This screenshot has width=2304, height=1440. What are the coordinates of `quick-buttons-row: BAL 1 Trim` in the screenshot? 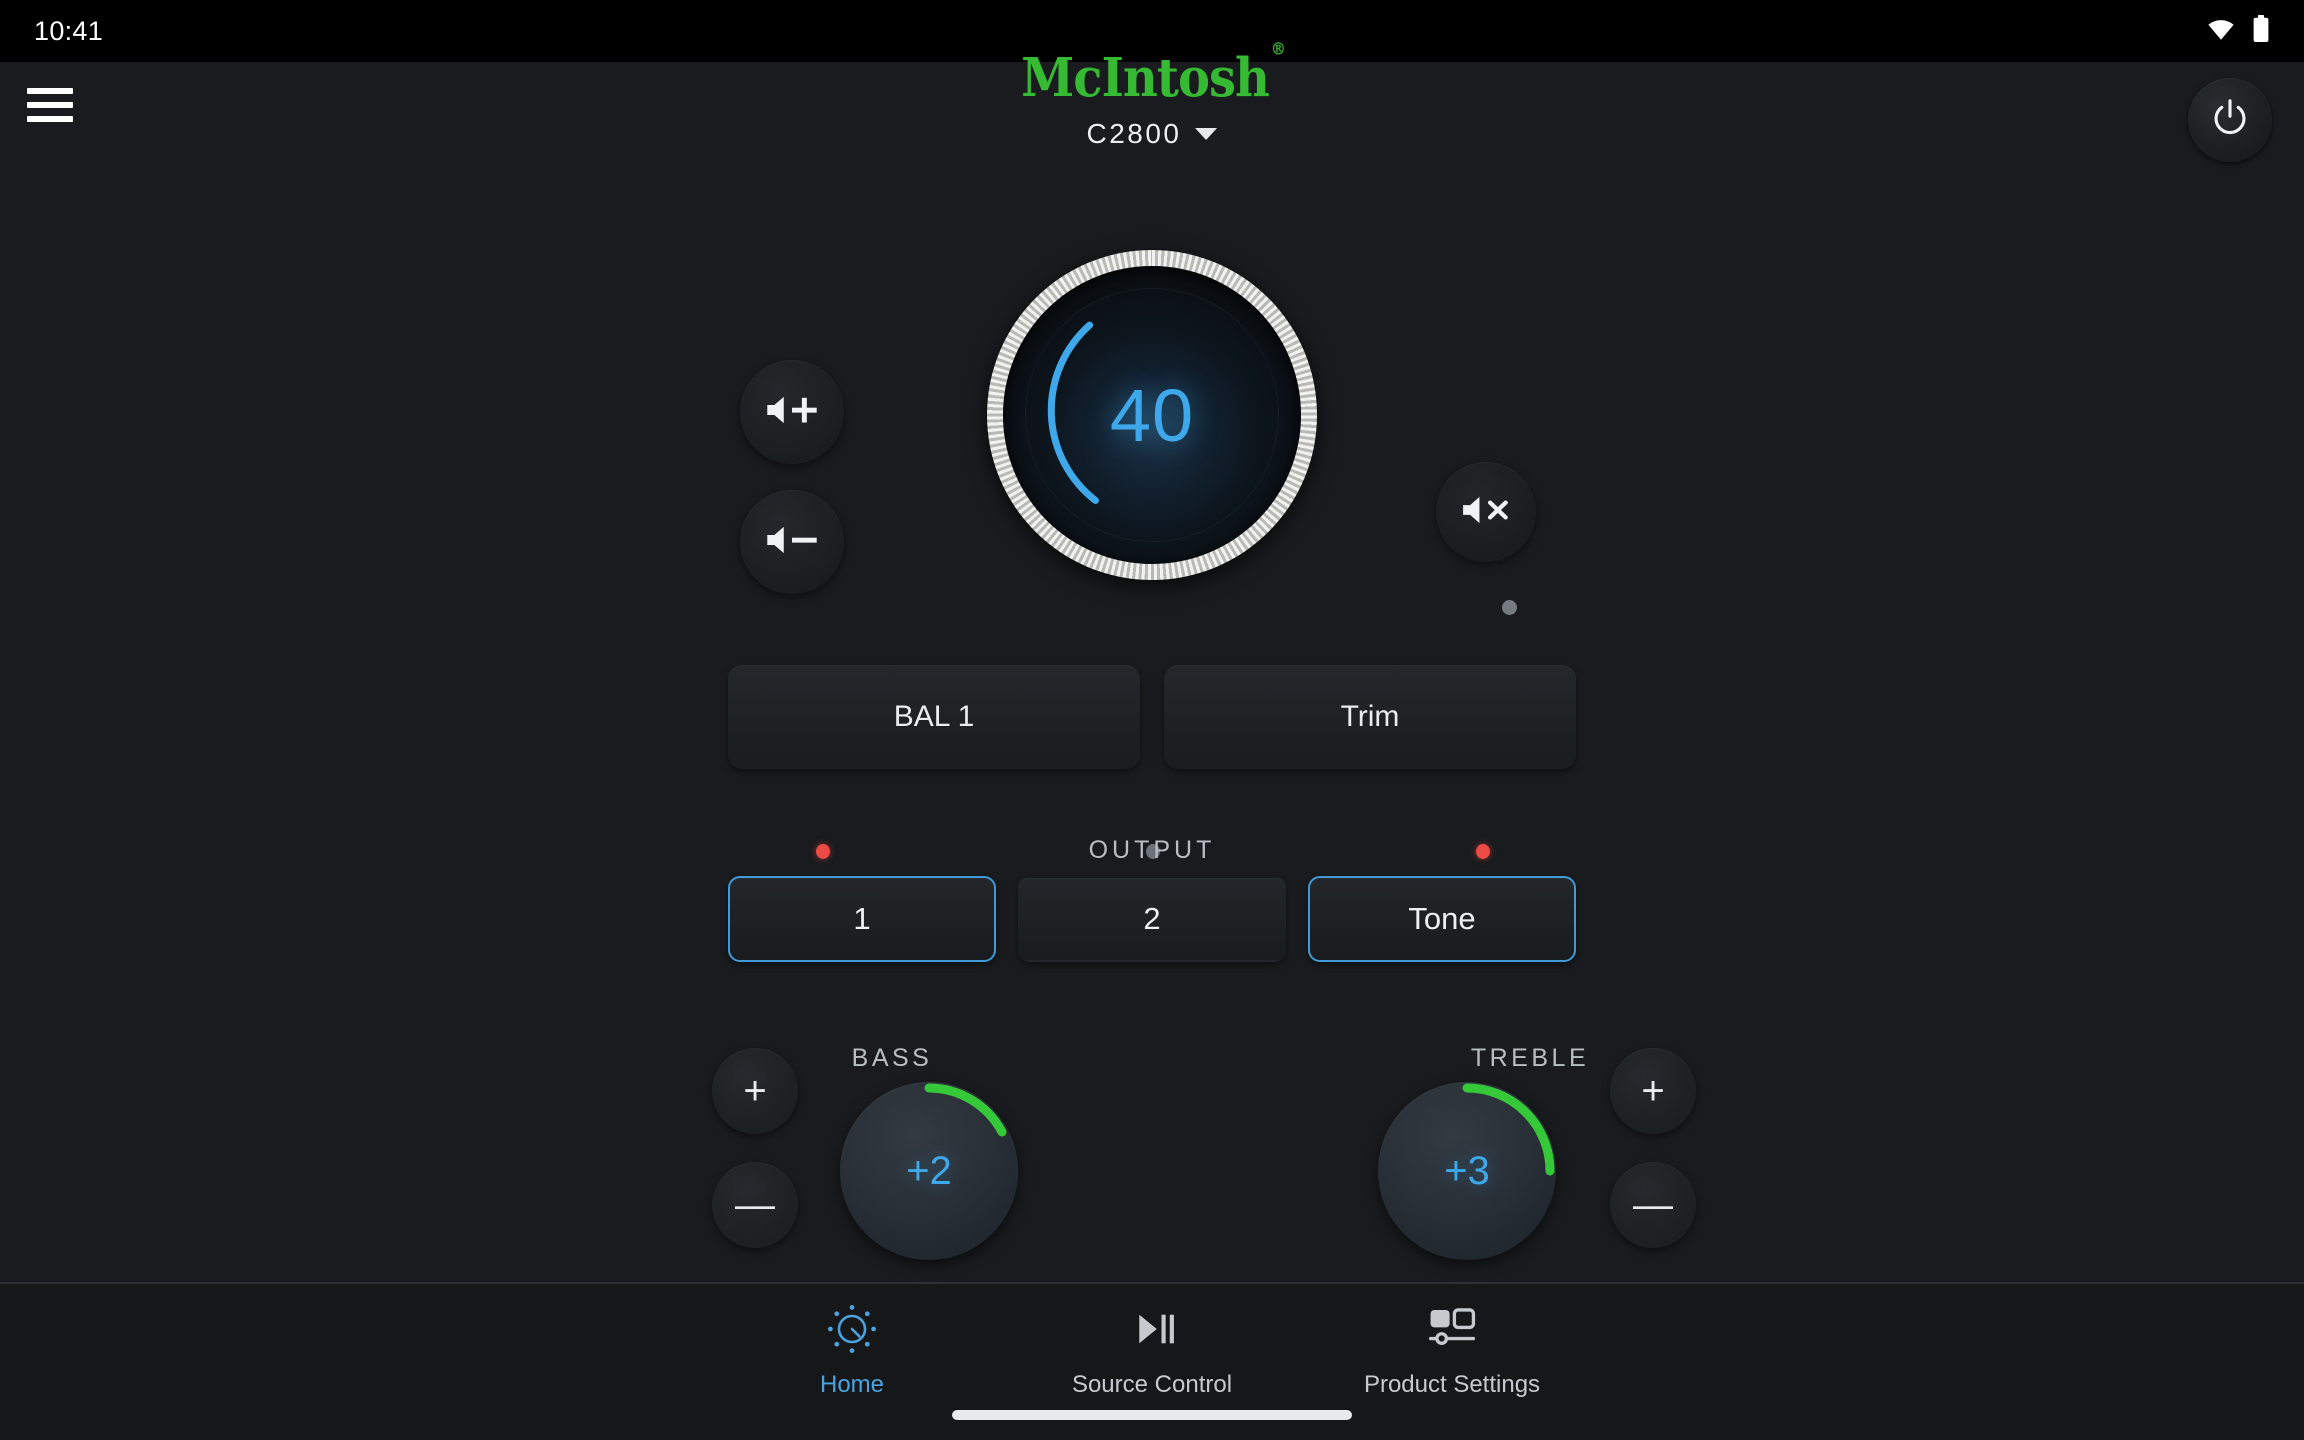 It's located at (1152, 717).